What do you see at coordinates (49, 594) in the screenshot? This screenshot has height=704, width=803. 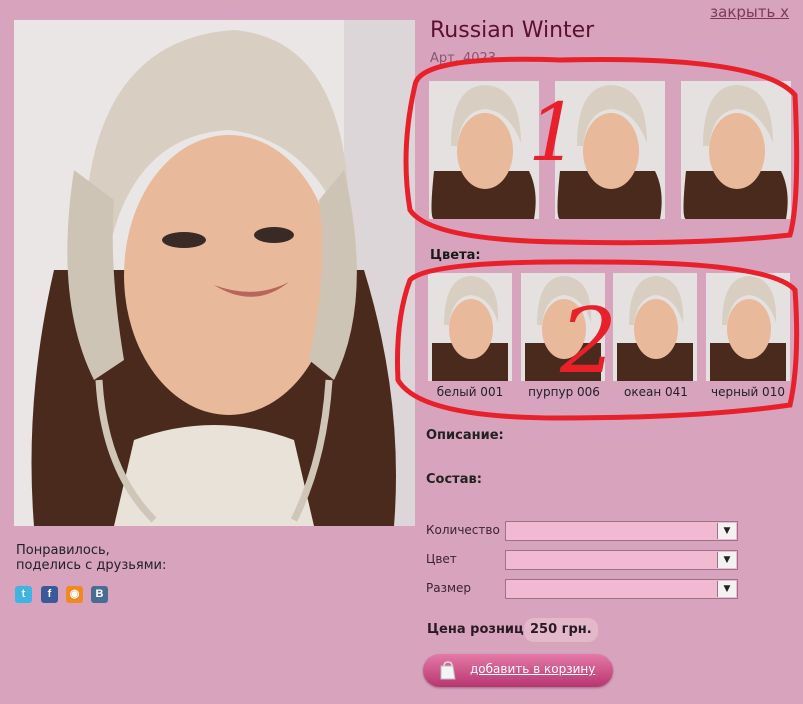 I see `facebook-icon: f` at bounding box center [49, 594].